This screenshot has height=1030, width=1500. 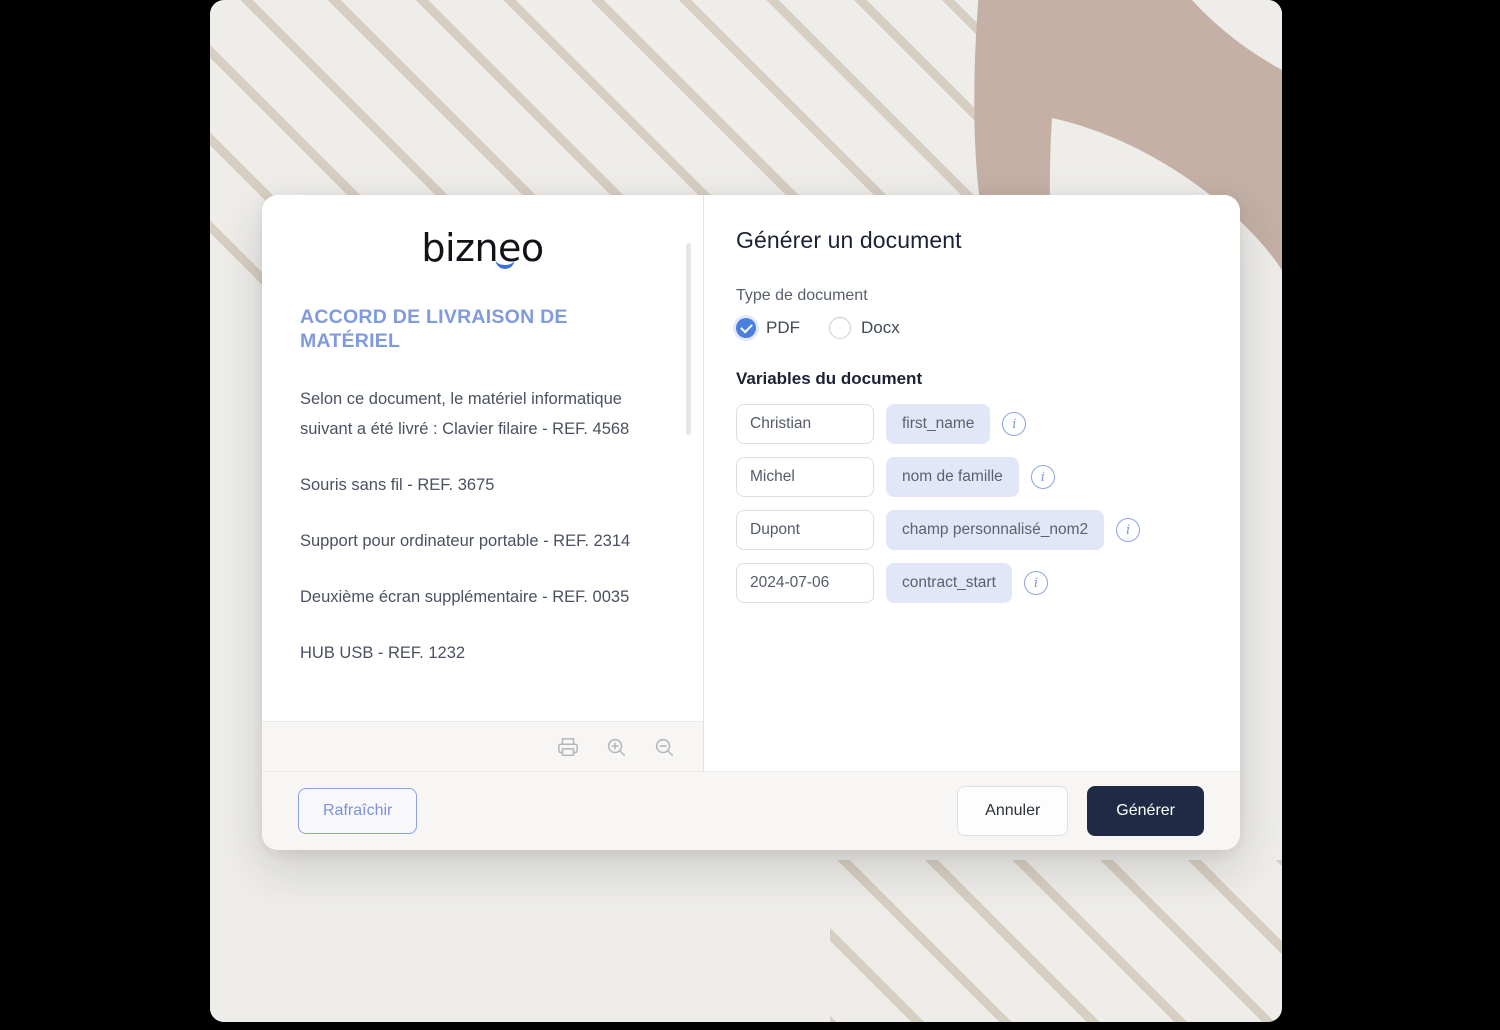 What do you see at coordinates (688, 339) in the screenshot?
I see `document-scrollbar-thumb` at bounding box center [688, 339].